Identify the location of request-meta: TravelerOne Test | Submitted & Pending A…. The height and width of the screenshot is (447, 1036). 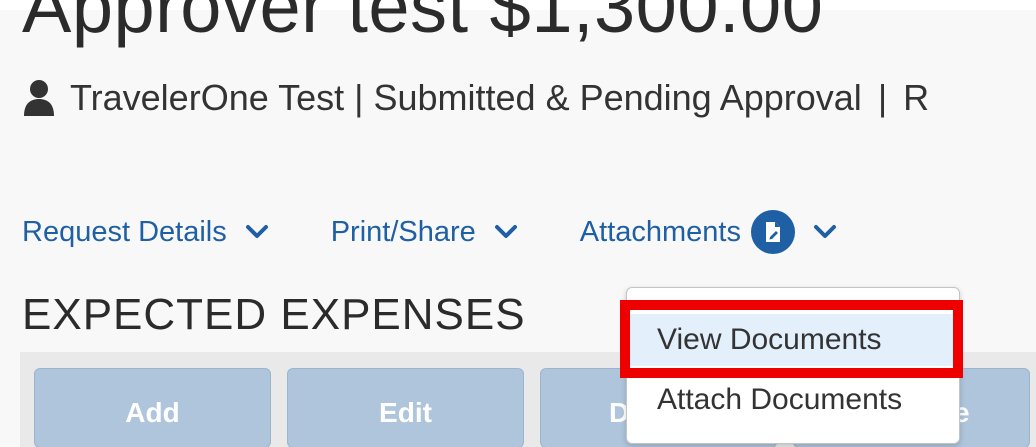
(475, 98).